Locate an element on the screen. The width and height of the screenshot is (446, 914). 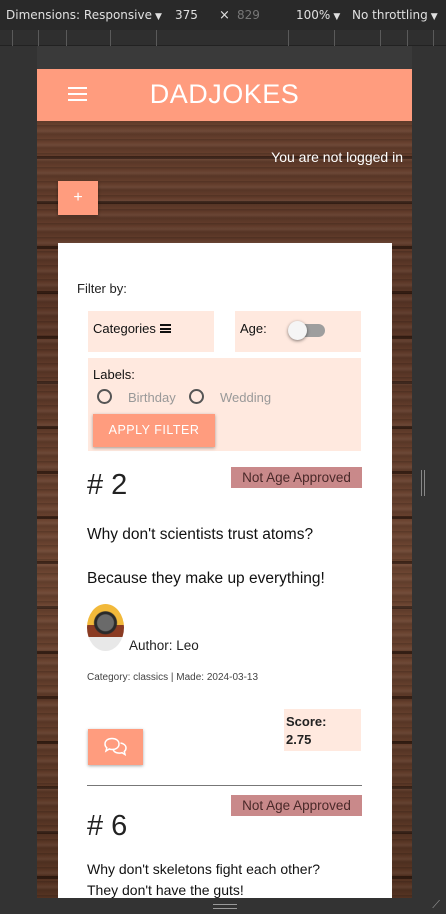
resize-handle-bottom is located at coordinates (225, 906).